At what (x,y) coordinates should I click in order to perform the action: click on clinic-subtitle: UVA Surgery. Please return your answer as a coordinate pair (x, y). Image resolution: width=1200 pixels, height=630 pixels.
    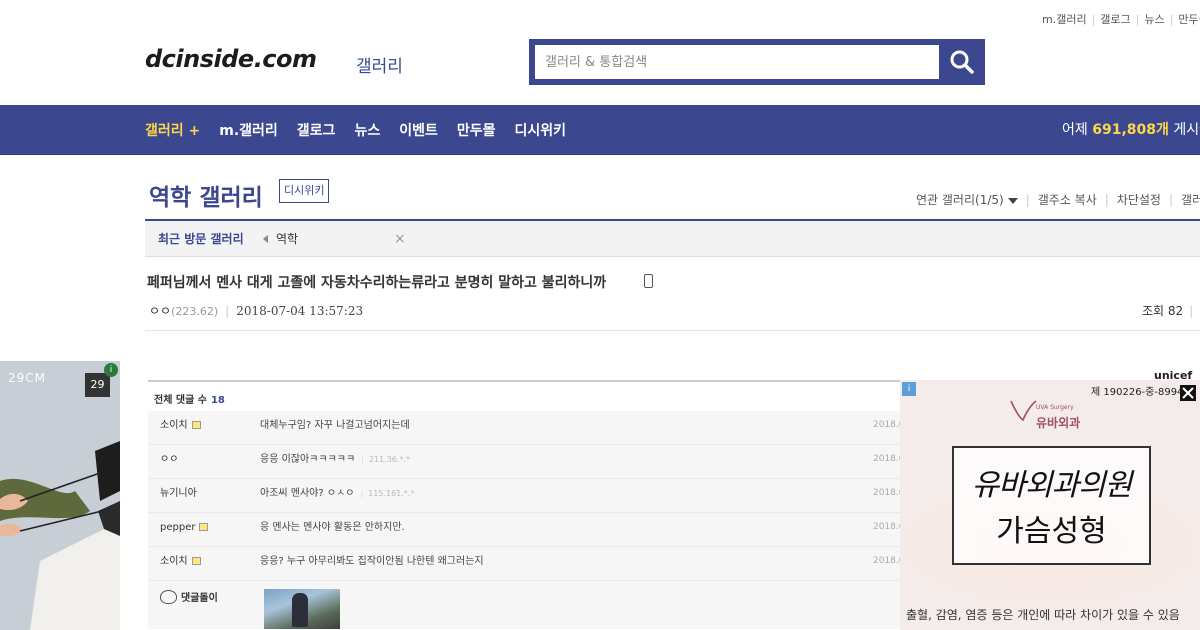
    Looking at the image, I should click on (1055, 407).